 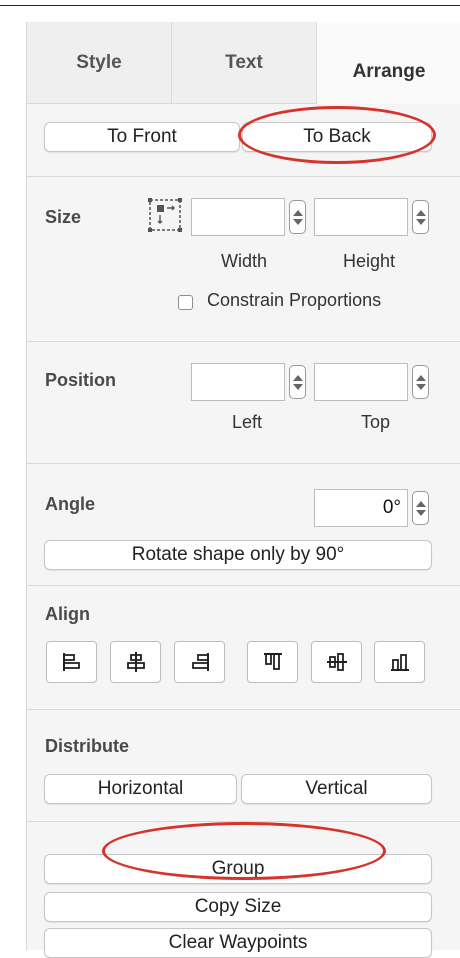 What do you see at coordinates (80, 380) in the screenshot?
I see `position-label: Position` at bounding box center [80, 380].